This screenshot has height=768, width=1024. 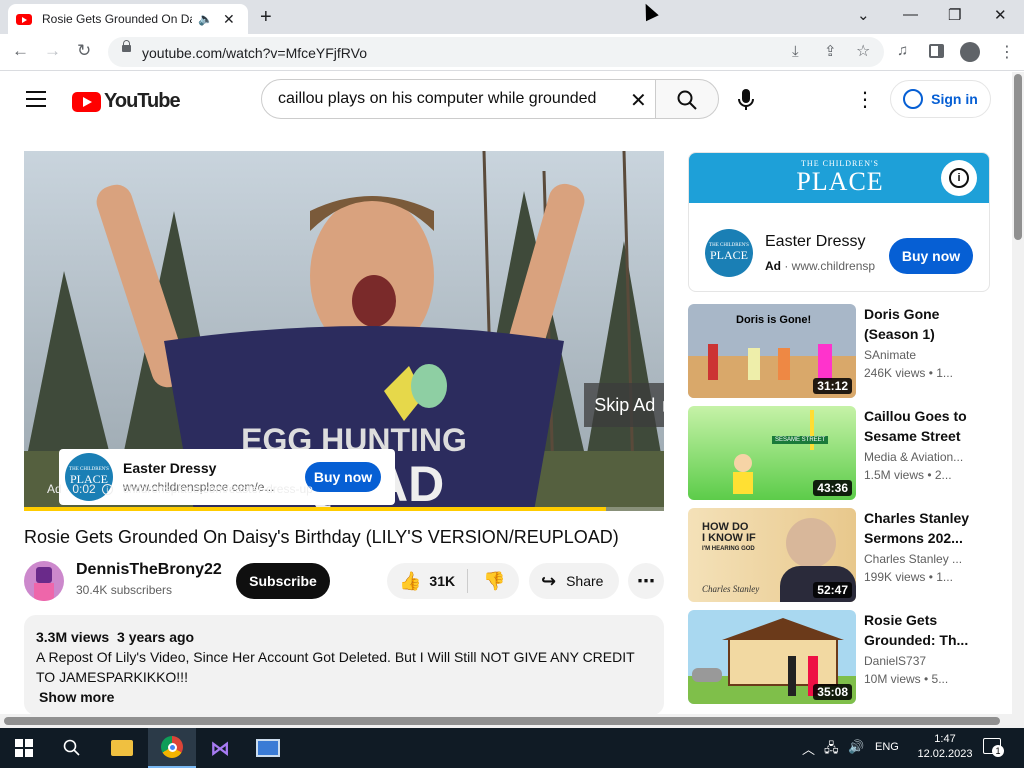 What do you see at coordinates (795, 51) in the screenshot?
I see `install-app-icon: ⤓` at bounding box center [795, 51].